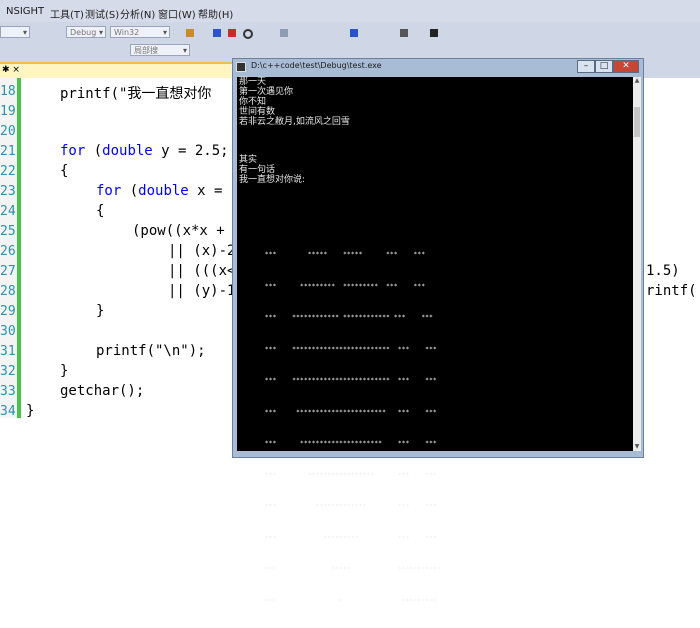 This screenshot has width=700, height=628. What do you see at coordinates (8, 311) in the screenshot?
I see `line-number: 29` at bounding box center [8, 311].